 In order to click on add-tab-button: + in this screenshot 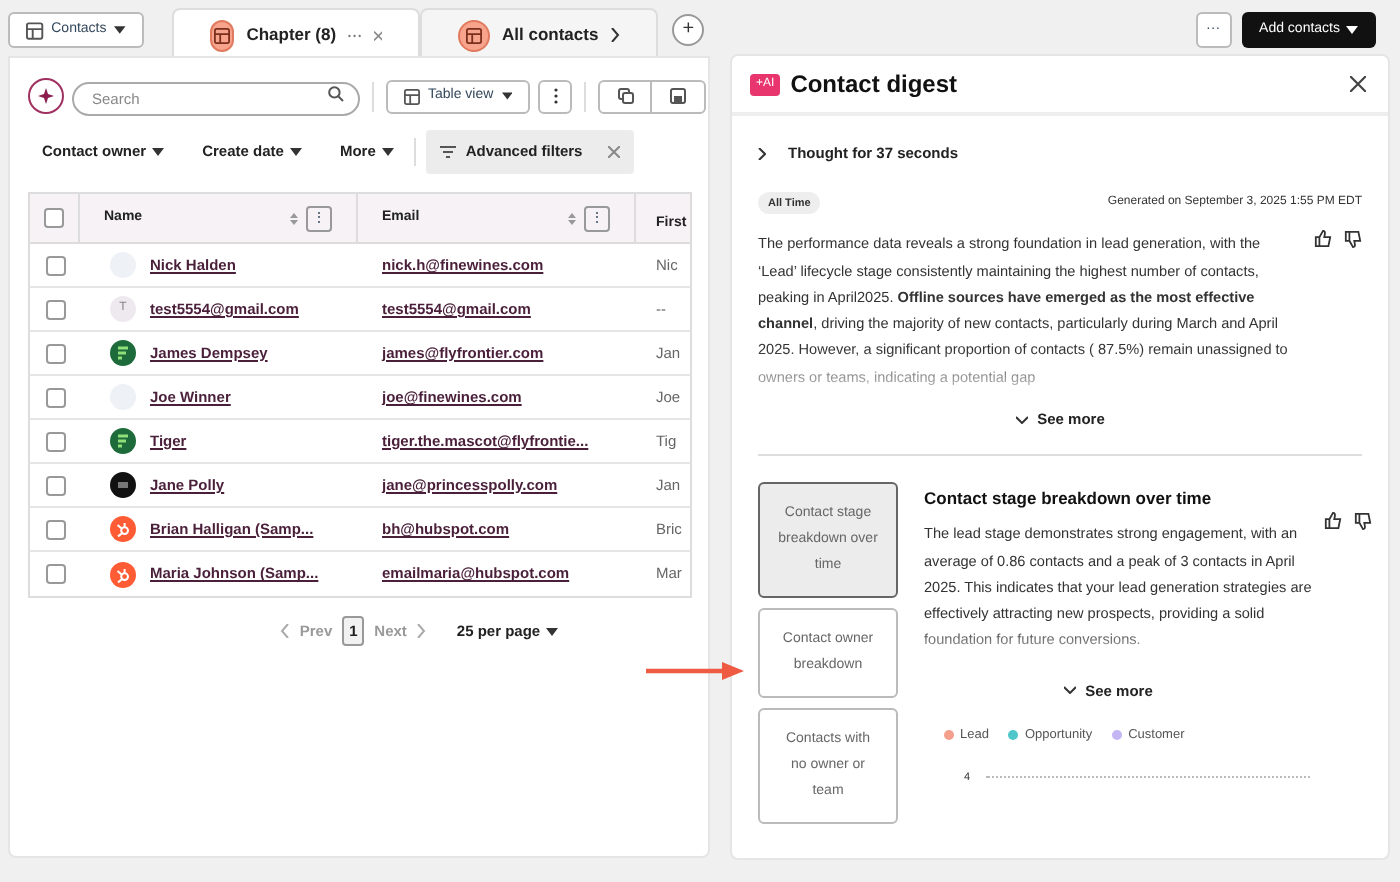, I will do `click(688, 30)`.